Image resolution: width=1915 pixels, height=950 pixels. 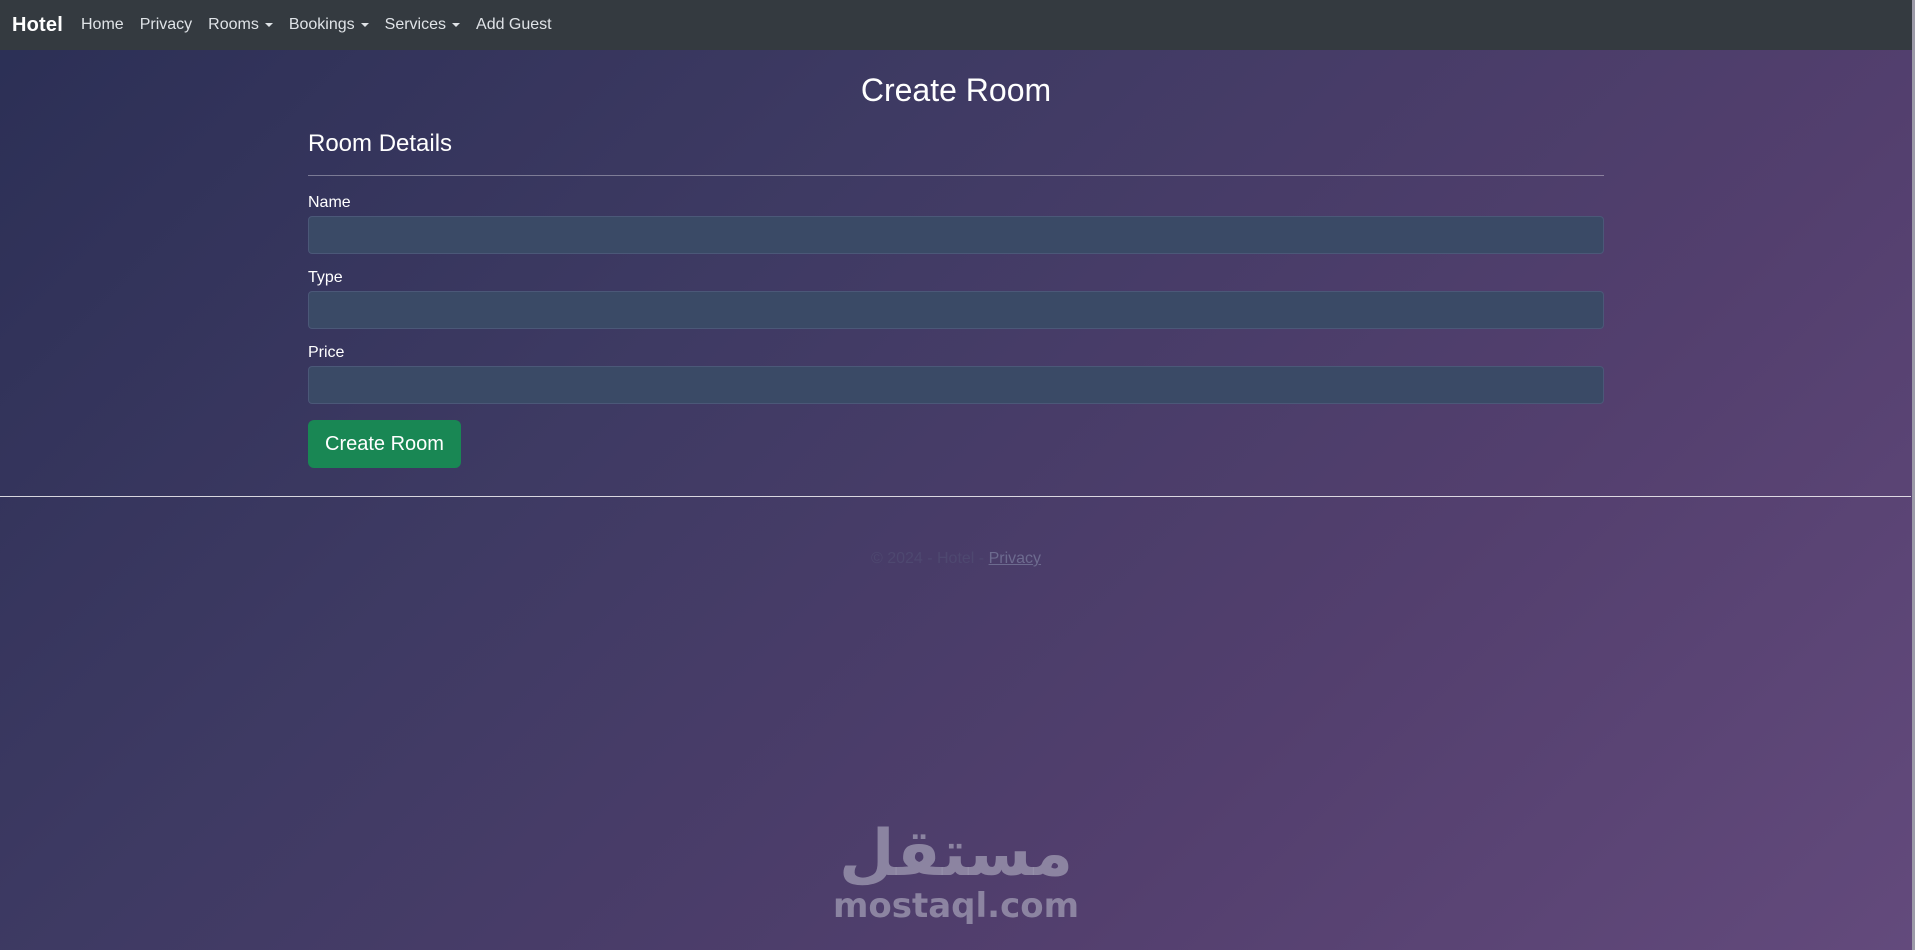 I want to click on type-form-group: Type, so click(x=956, y=299).